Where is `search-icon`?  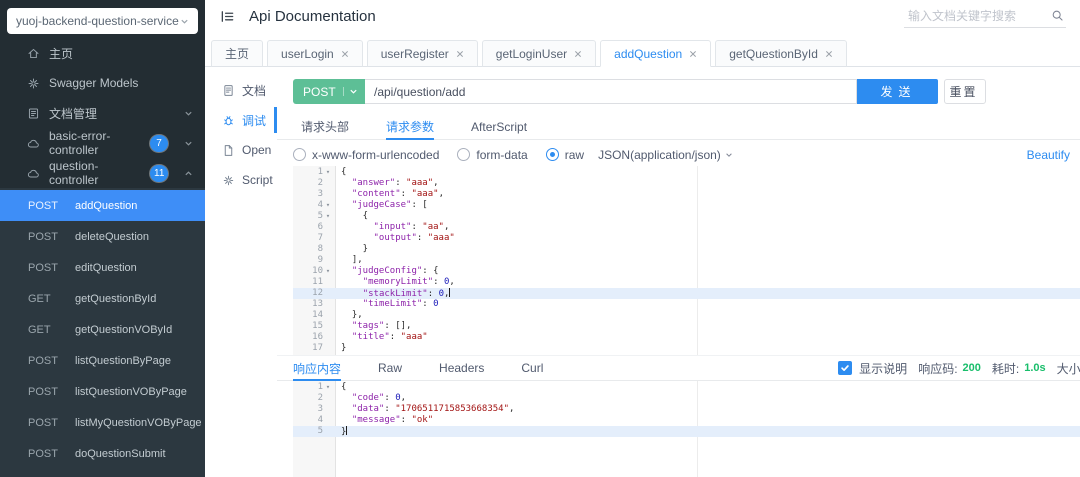 search-icon is located at coordinates (1057, 15).